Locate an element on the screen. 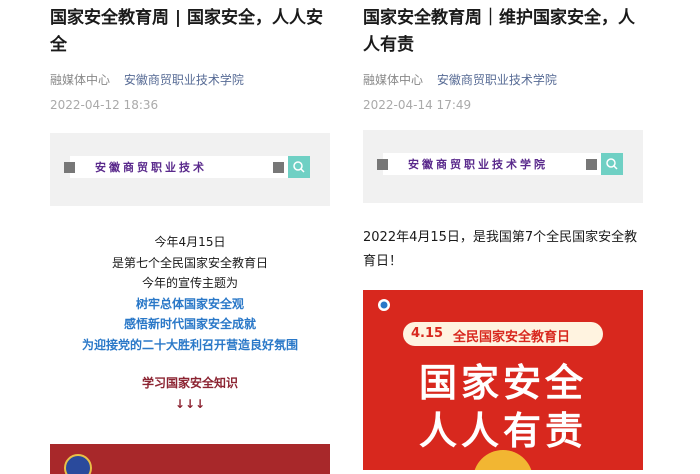 This screenshot has height=474, width=700. publish-date: 2022-04-12 18:36 is located at coordinates (104, 105).